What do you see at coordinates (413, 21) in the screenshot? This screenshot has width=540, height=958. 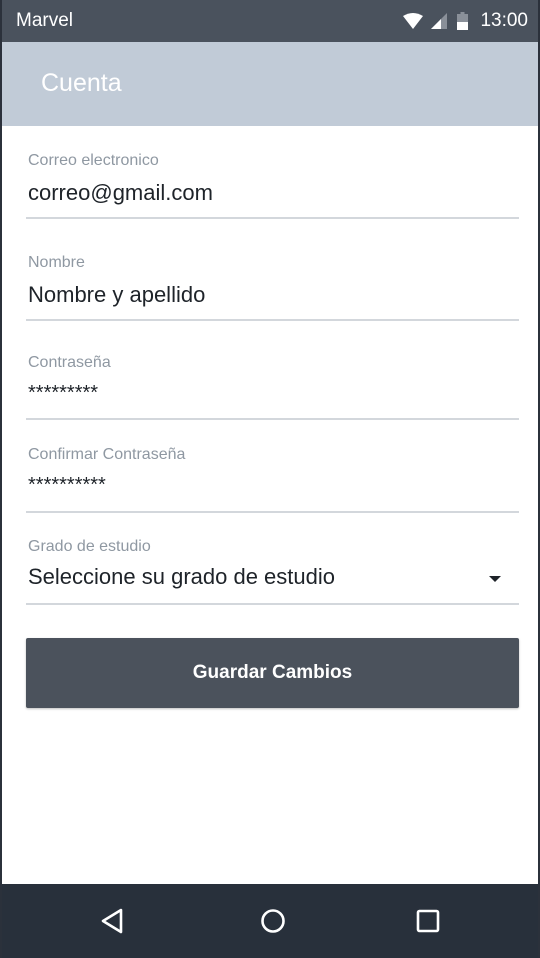 I see `wifi-icon` at bounding box center [413, 21].